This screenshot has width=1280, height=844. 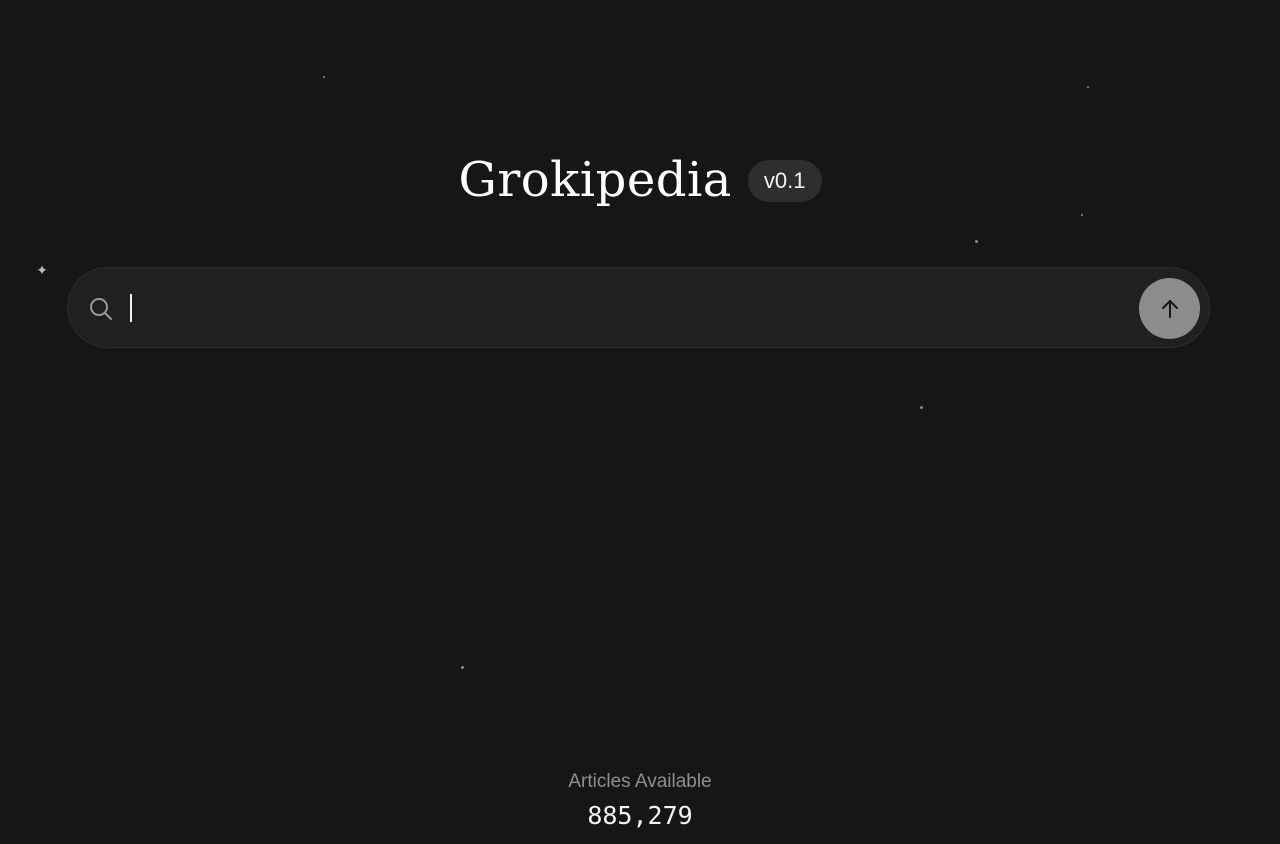 I want to click on arrow-up-icon, so click(x=1170, y=309).